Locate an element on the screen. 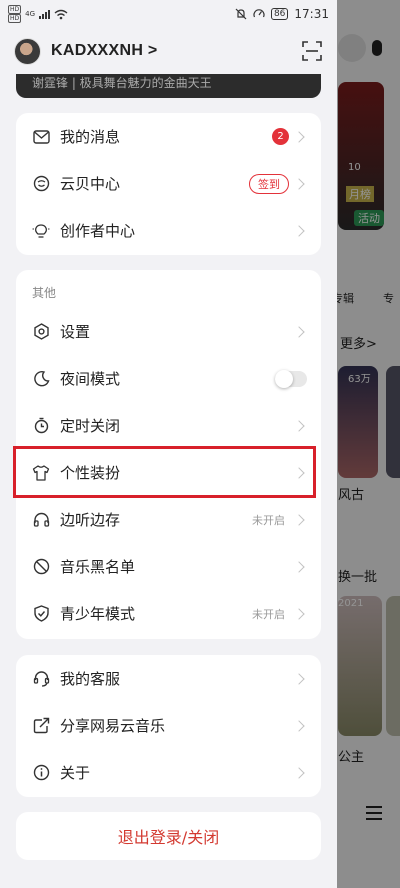 This screenshot has width=400, height=888. share-icon is located at coordinates (41, 726).